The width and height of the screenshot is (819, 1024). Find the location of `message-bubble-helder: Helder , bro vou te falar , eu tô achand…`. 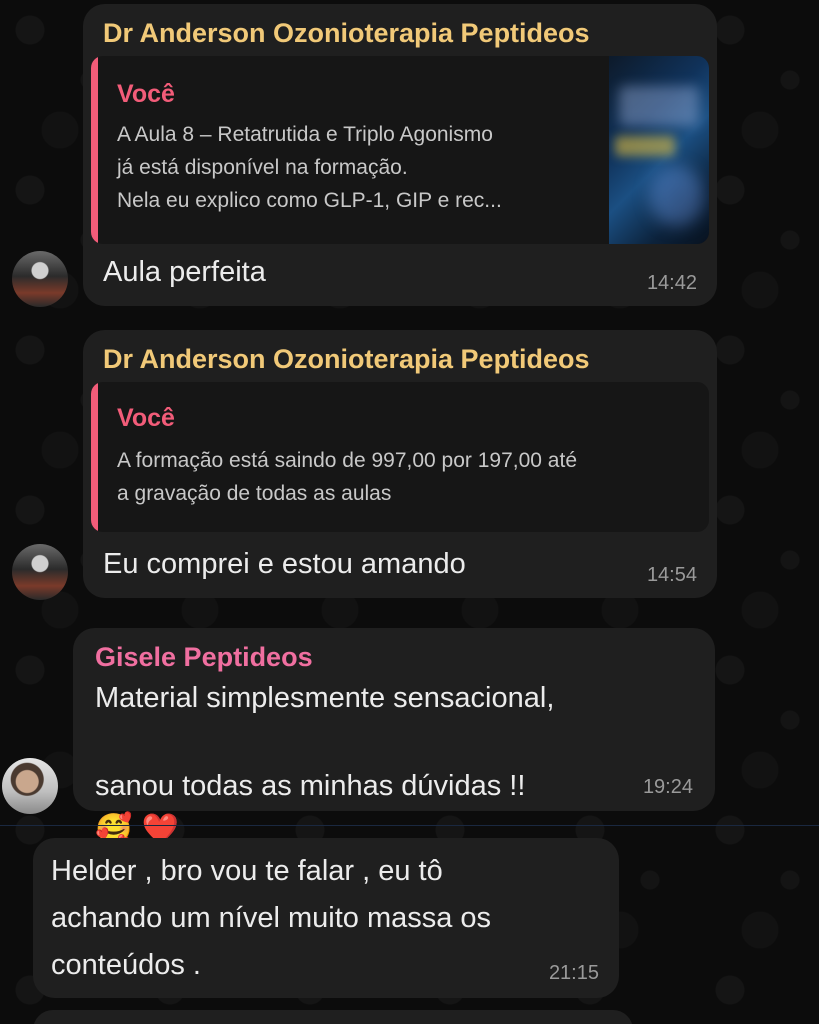

message-bubble-helder: Helder , bro vou te falar , eu tô achand… is located at coordinates (326, 918).